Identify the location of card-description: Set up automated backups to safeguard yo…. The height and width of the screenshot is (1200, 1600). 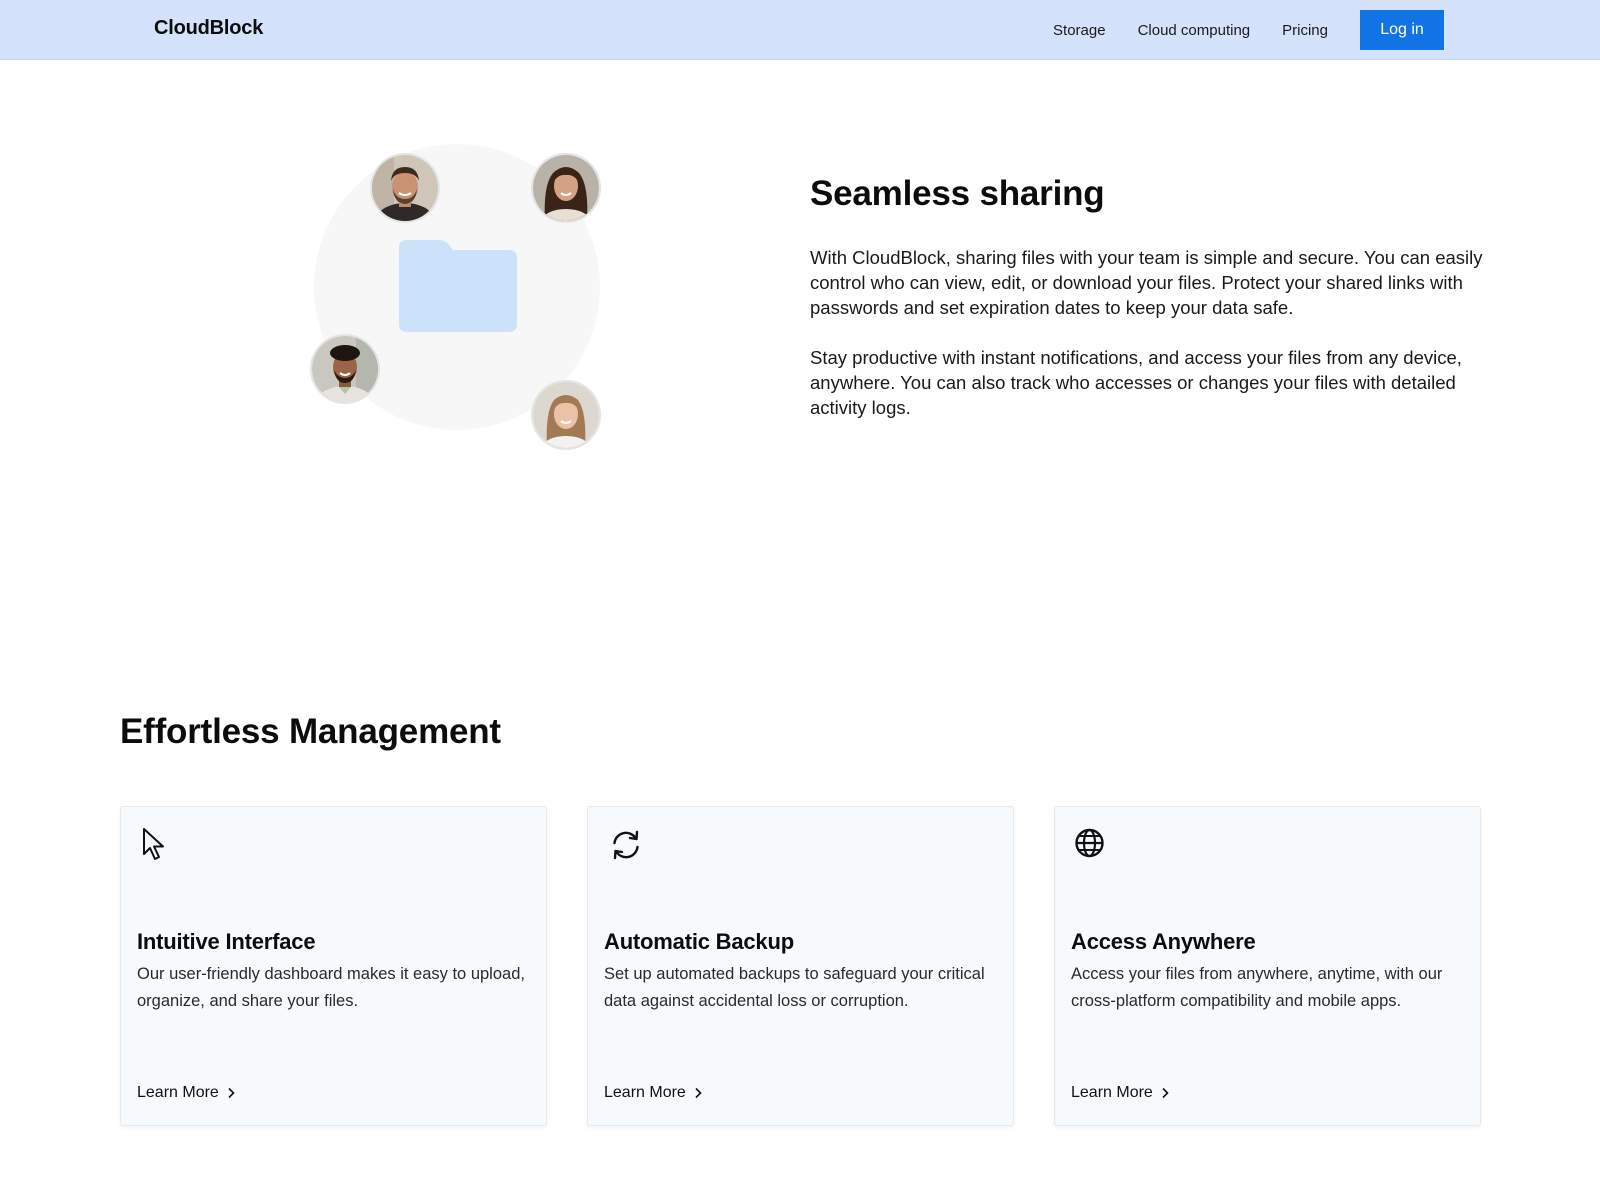
(794, 987).